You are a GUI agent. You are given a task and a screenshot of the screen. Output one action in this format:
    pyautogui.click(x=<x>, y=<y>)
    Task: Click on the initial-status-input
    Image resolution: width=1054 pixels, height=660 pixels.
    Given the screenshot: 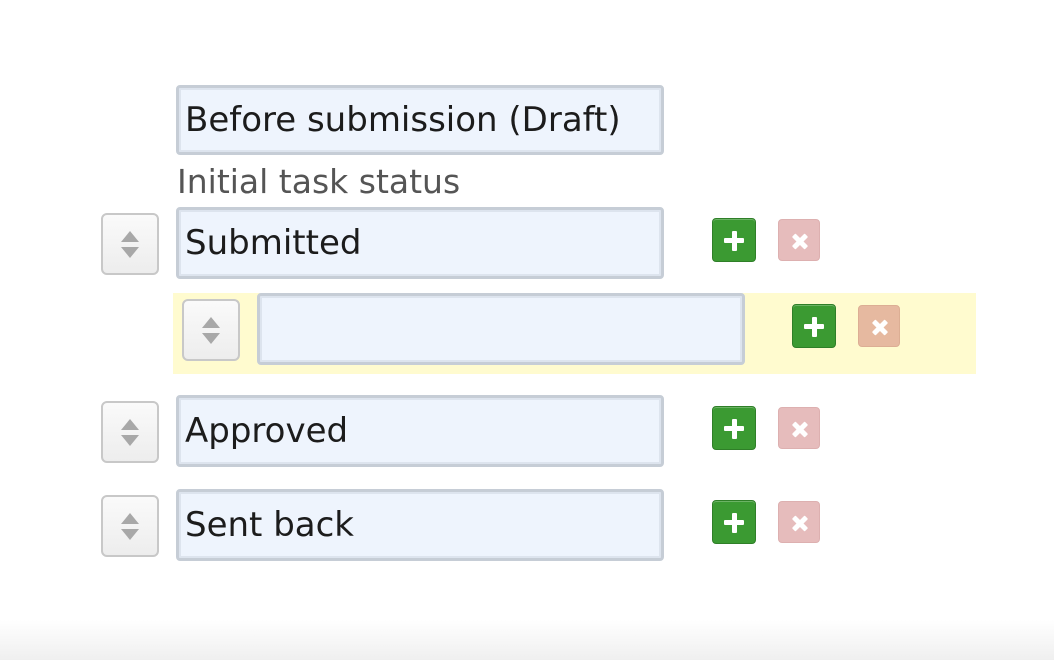 What is the action you would take?
    pyautogui.click(x=420, y=120)
    